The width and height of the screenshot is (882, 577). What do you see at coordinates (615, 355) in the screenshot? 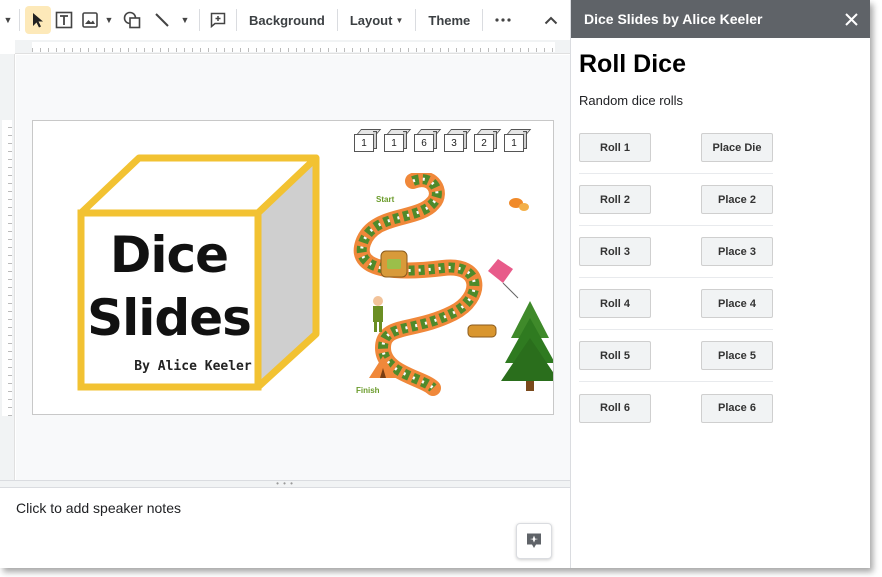
I see `roll-5-button: Roll 5` at bounding box center [615, 355].